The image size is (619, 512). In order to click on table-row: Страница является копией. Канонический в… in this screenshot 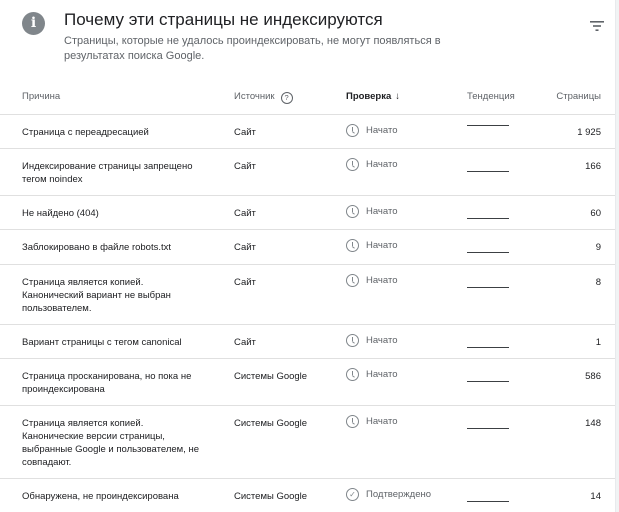, I will do `click(307, 295)`.